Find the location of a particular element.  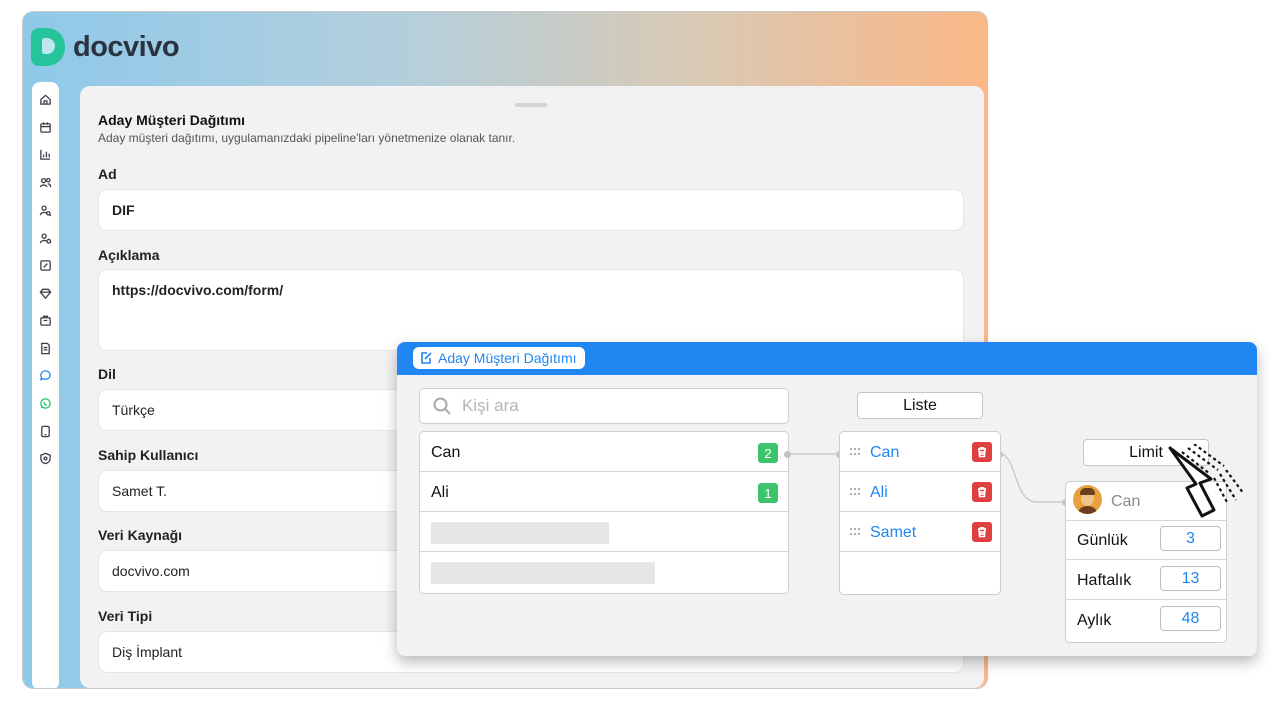

connector-dot is located at coordinates (787, 454).